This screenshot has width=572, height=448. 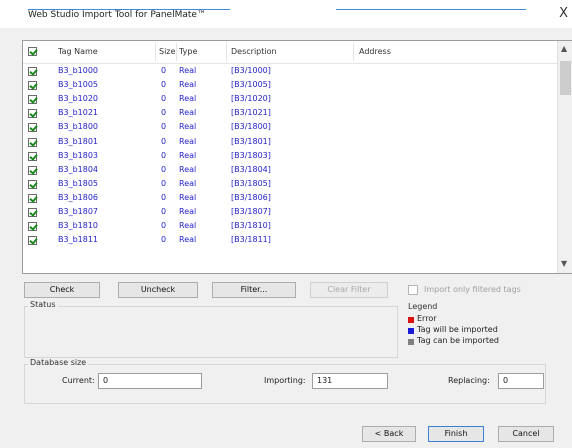 What do you see at coordinates (563, 13) in the screenshot?
I see `close-icon: X` at bounding box center [563, 13].